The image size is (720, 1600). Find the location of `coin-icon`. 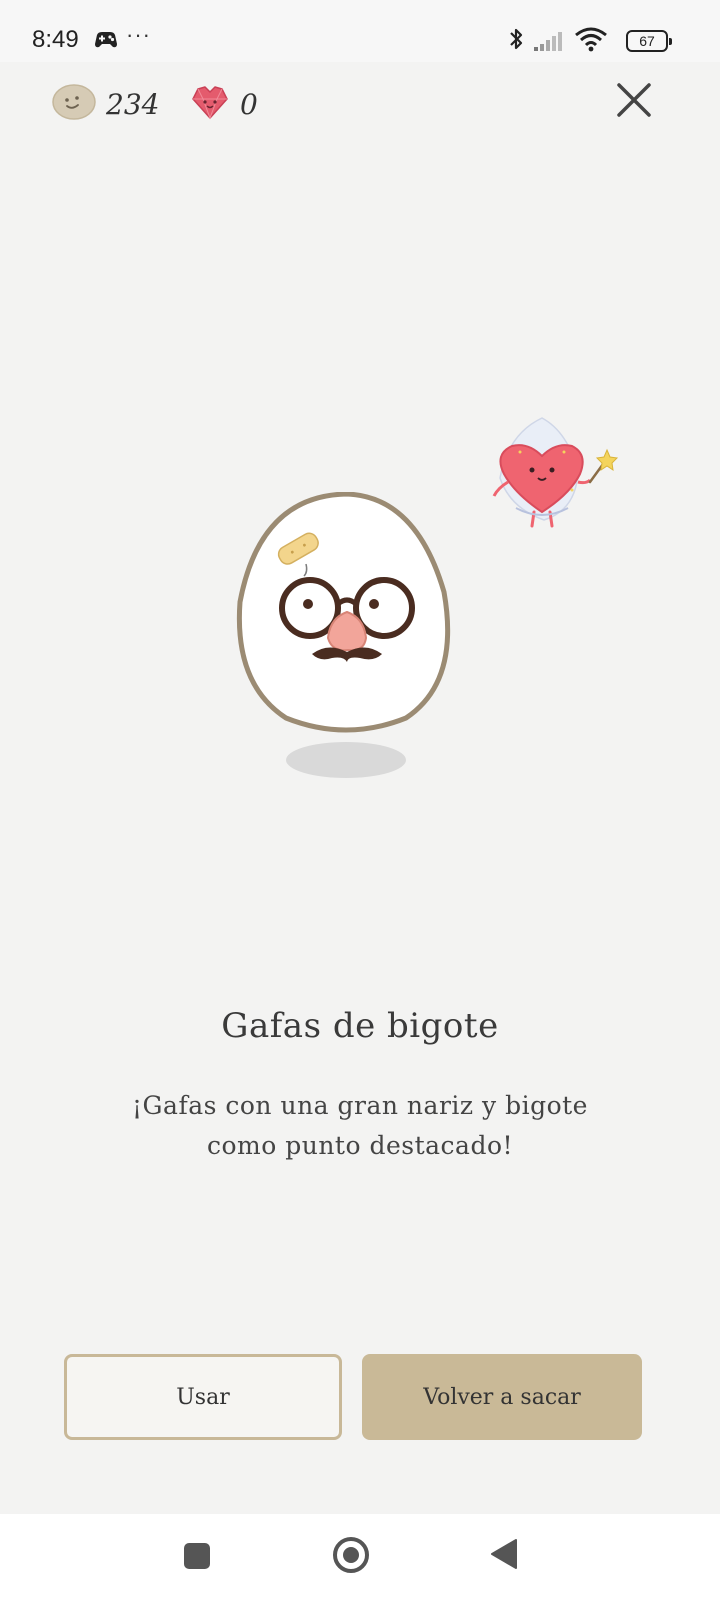

coin-icon is located at coordinates (74, 104).